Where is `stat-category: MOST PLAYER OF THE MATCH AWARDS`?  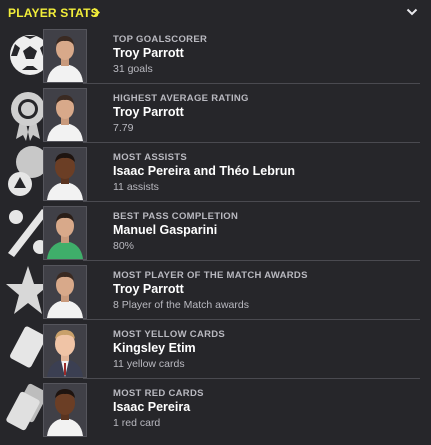
stat-category: MOST PLAYER OF THE MATCH AWARDS is located at coordinates (210, 275).